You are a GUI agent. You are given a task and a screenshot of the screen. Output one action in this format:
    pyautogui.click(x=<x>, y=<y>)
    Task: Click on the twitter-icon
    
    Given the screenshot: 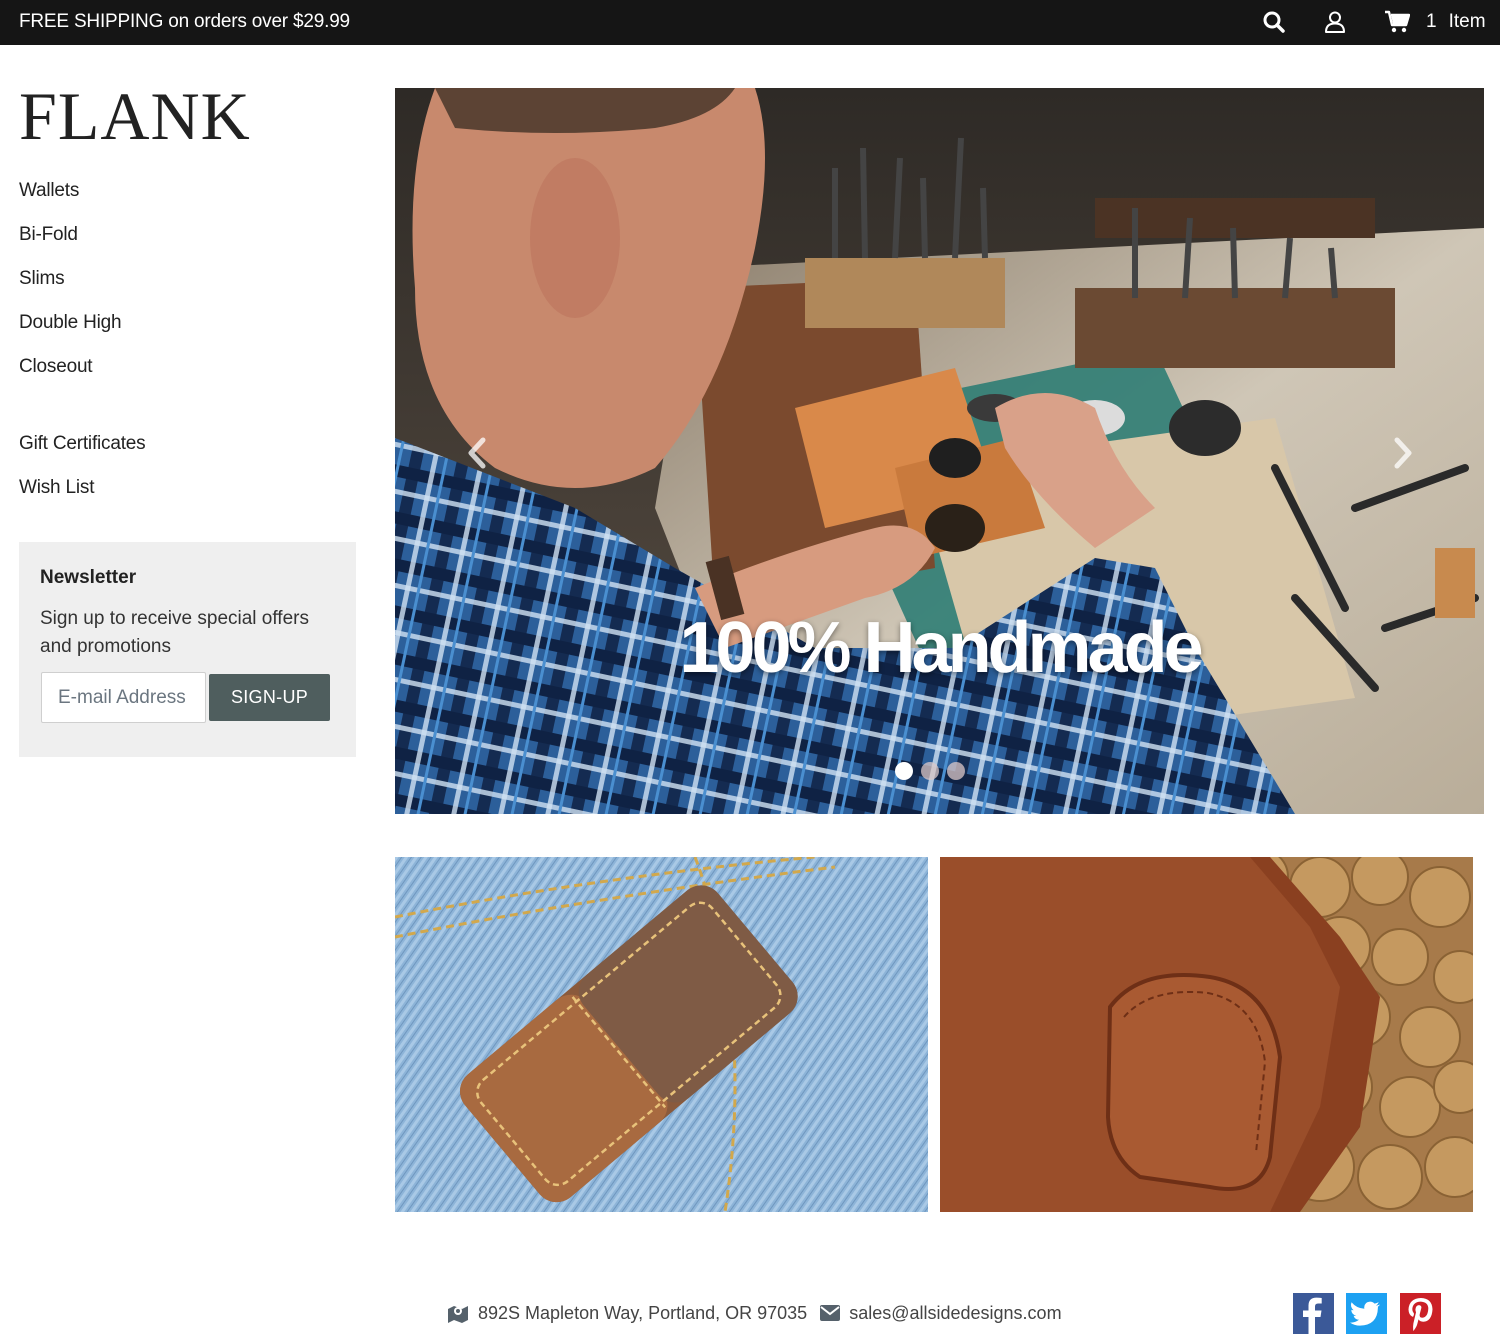 What is the action you would take?
    pyautogui.click(x=1366, y=1313)
    